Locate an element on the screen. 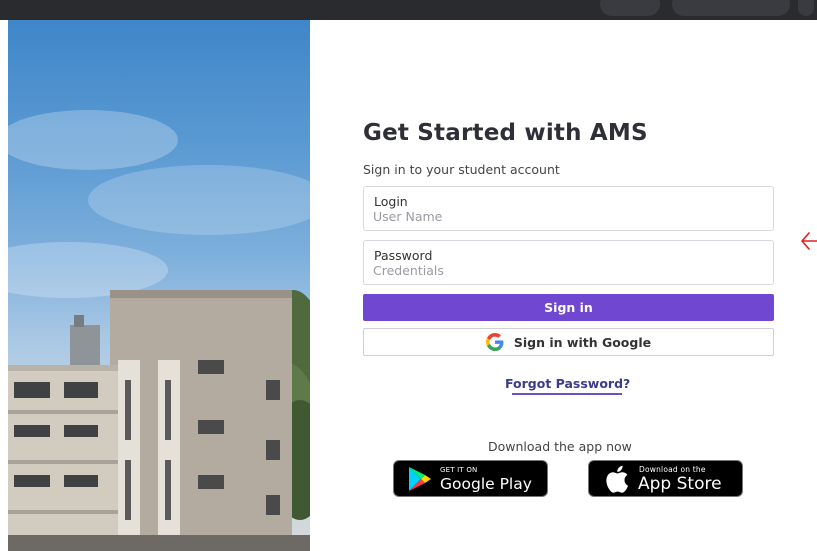 This screenshot has height=551, width=817. login-field: Login is located at coordinates (568, 208).